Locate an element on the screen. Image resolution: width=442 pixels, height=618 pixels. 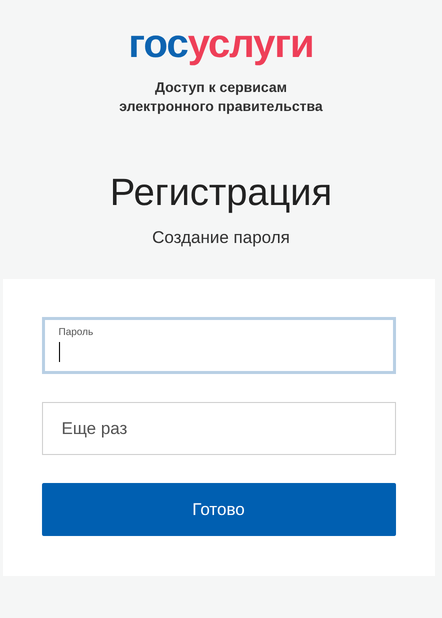
logo: госуслуги is located at coordinates (221, 44).